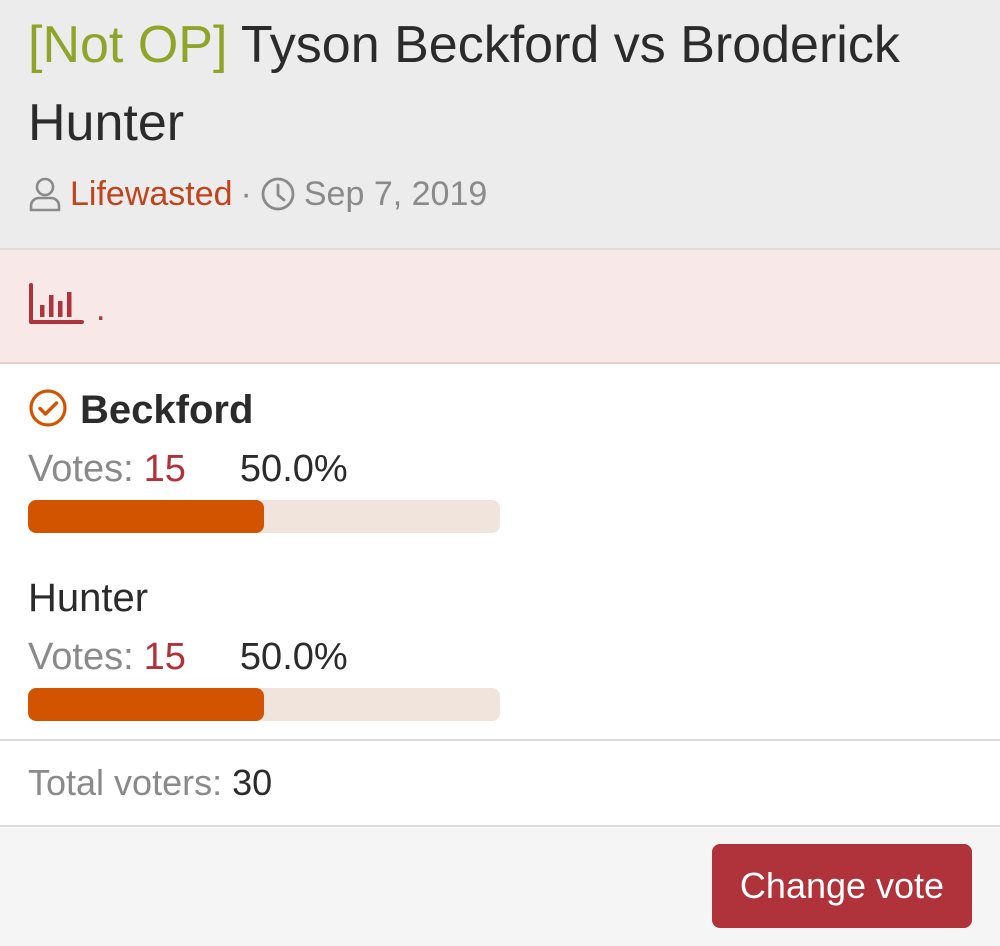  What do you see at coordinates (48, 410) in the screenshot?
I see `check-circle-icon` at bounding box center [48, 410].